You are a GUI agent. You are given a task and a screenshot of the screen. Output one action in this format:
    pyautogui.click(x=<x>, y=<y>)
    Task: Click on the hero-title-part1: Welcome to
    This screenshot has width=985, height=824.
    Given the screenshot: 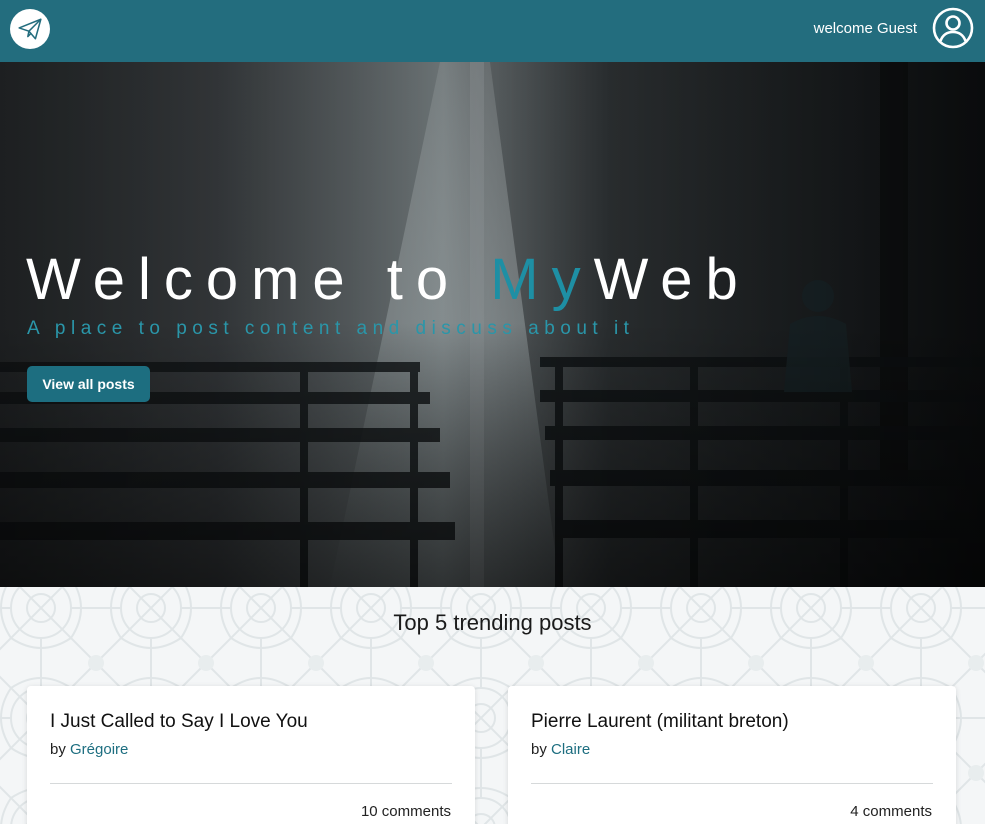 What is the action you would take?
    pyautogui.click(x=258, y=279)
    